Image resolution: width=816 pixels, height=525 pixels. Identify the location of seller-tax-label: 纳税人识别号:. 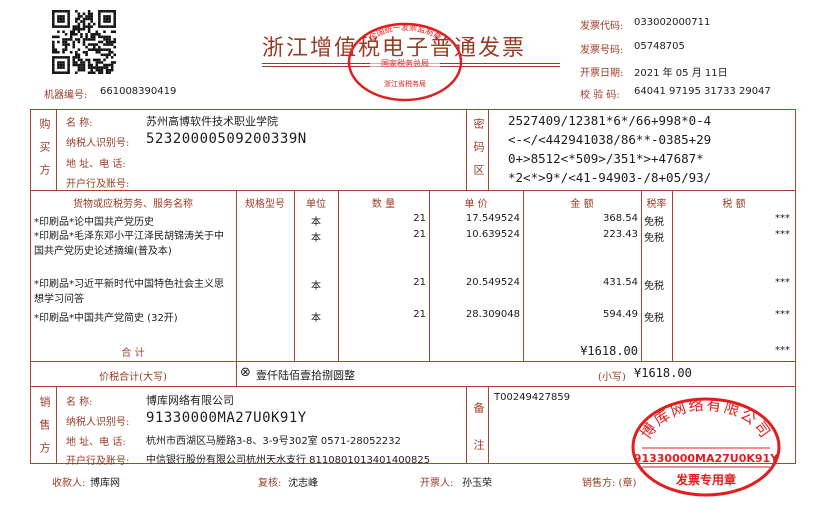
(98, 422).